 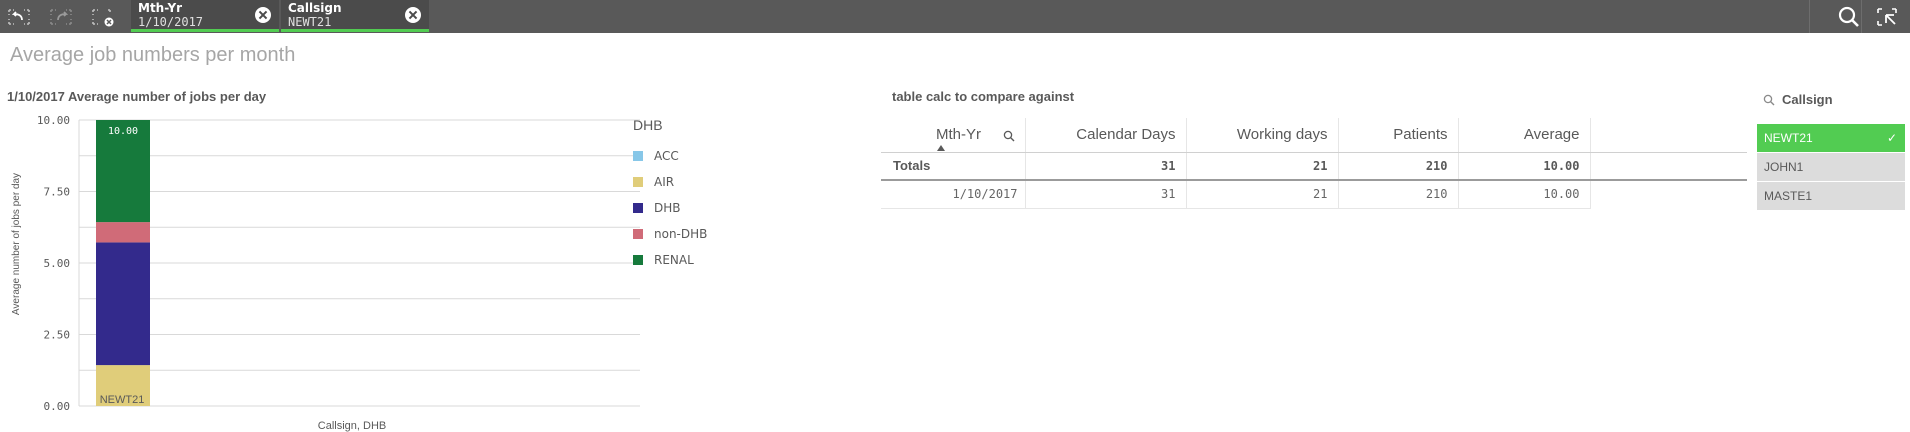 I want to click on table-title: table calc to compare against, so click(x=983, y=96).